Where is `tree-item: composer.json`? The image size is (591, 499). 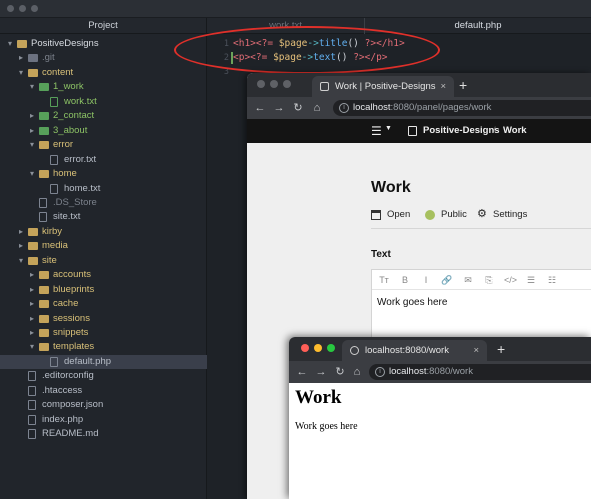 tree-item: composer.json is located at coordinates (103, 405).